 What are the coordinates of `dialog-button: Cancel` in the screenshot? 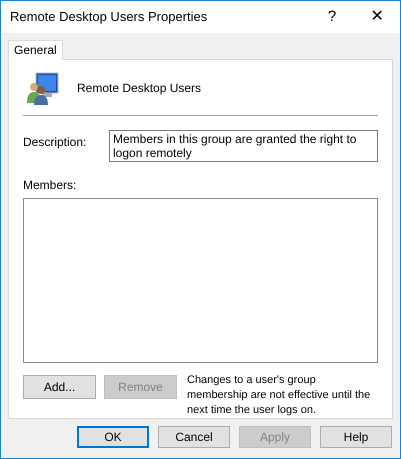 It's located at (194, 437).